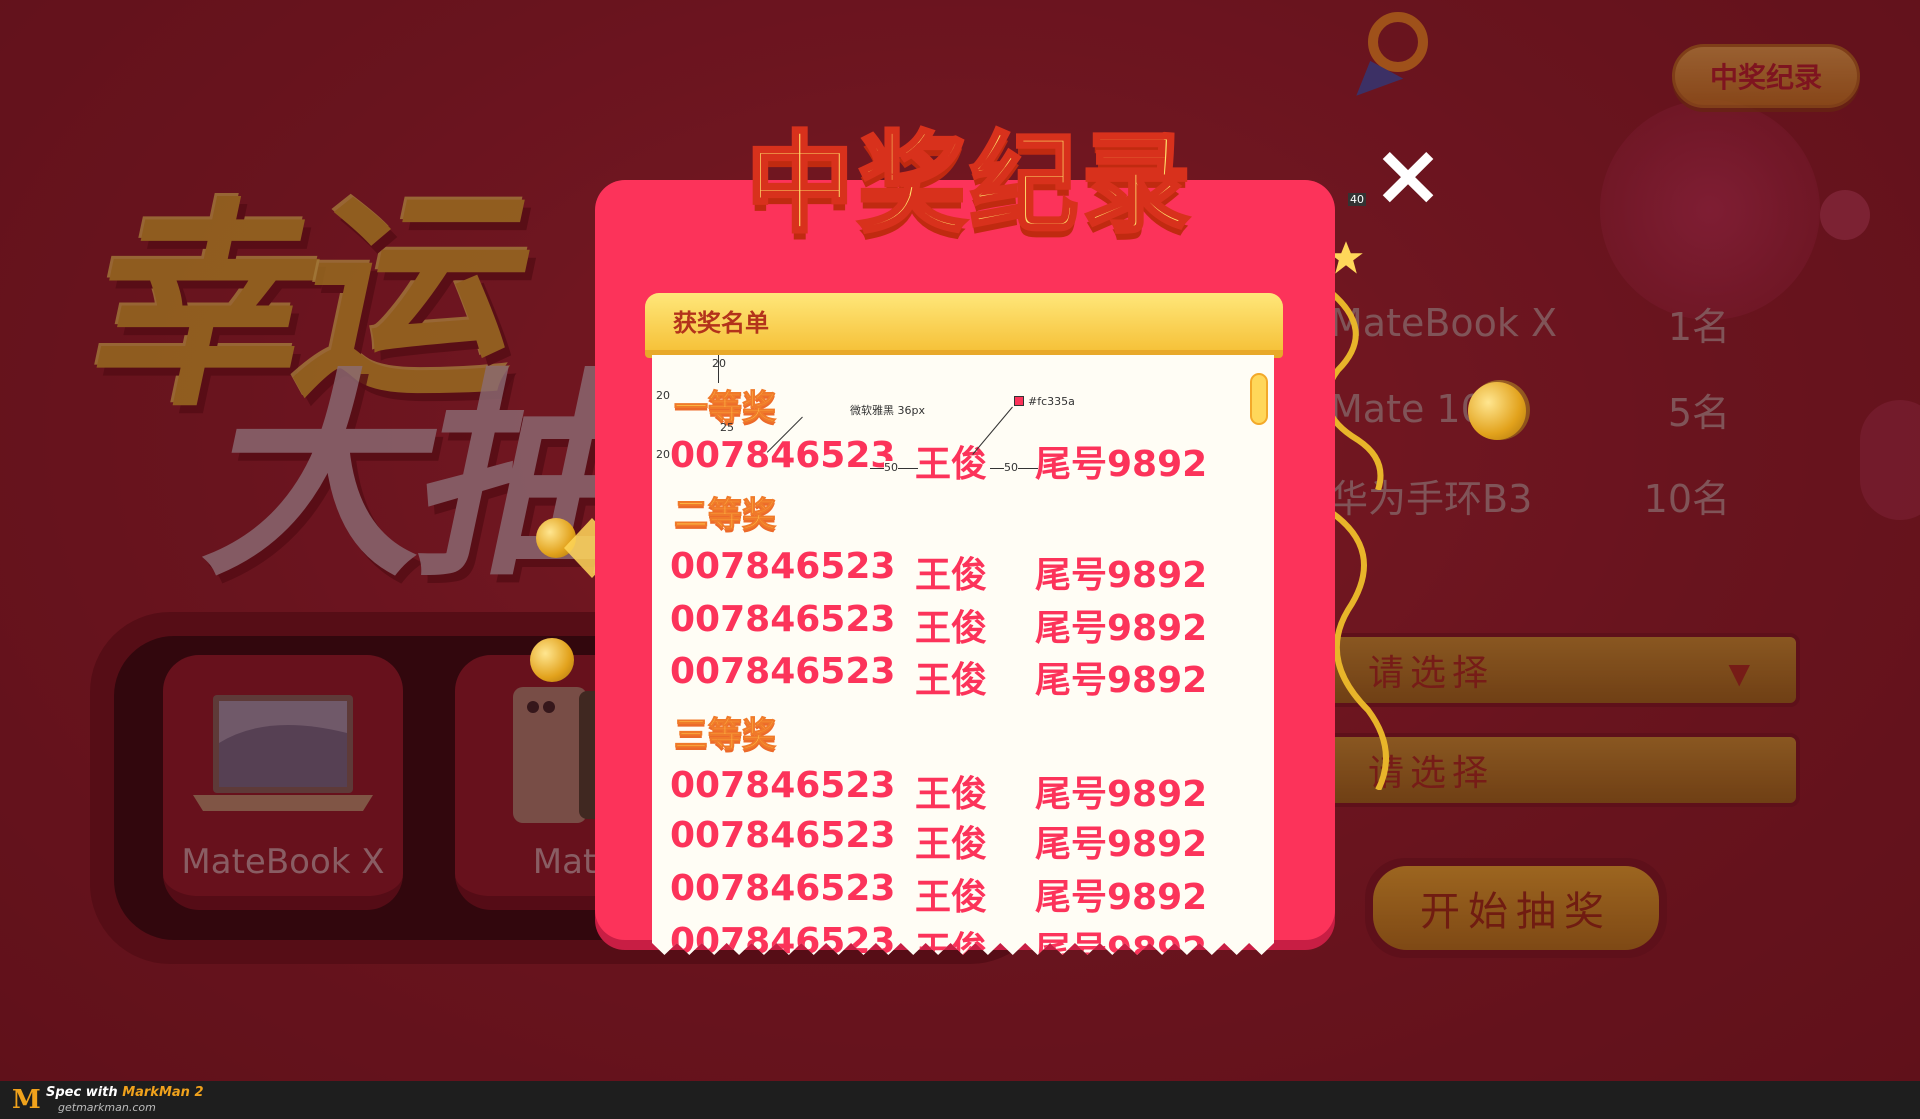 The width and height of the screenshot is (1920, 1119). What do you see at coordinates (1259, 399) in the screenshot?
I see `scrollbar-thumb` at bounding box center [1259, 399].